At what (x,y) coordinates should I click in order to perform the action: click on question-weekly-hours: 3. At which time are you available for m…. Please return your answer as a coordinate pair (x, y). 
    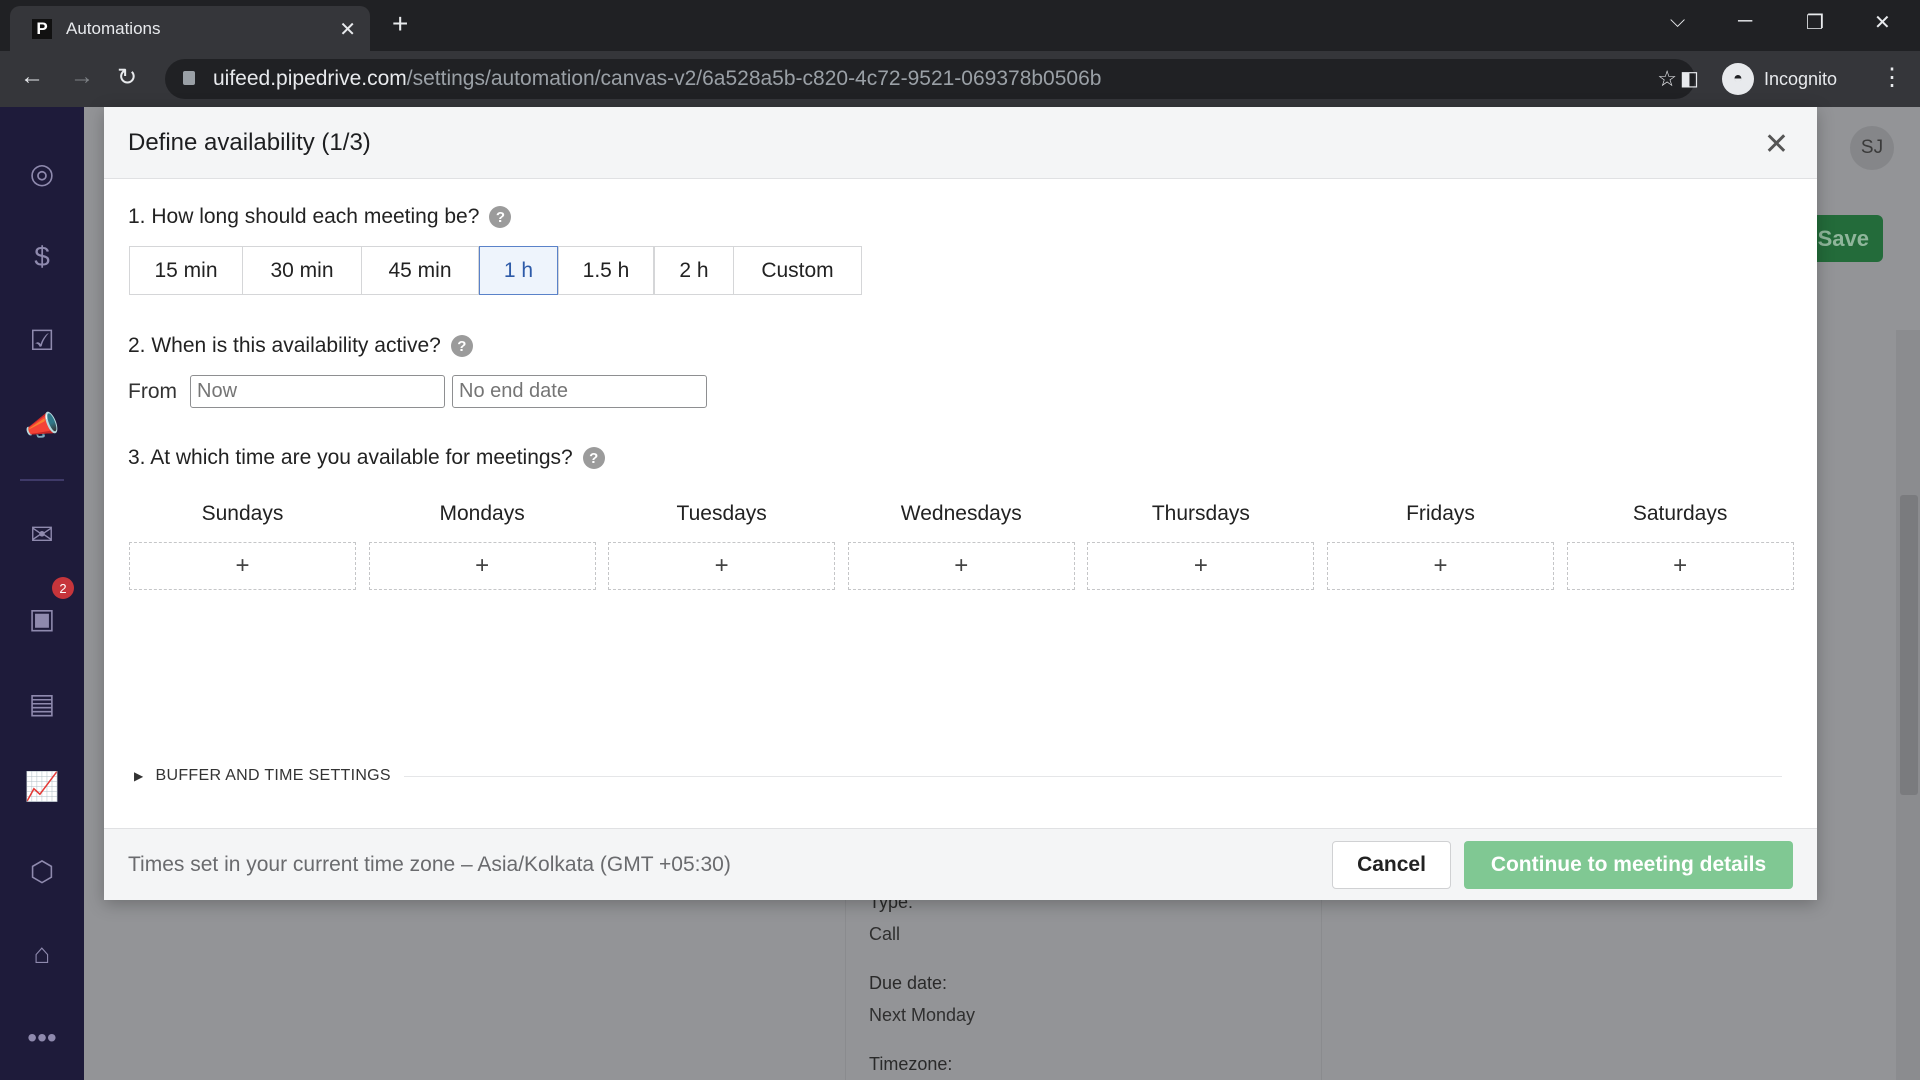
    Looking at the image, I should click on (366, 458).